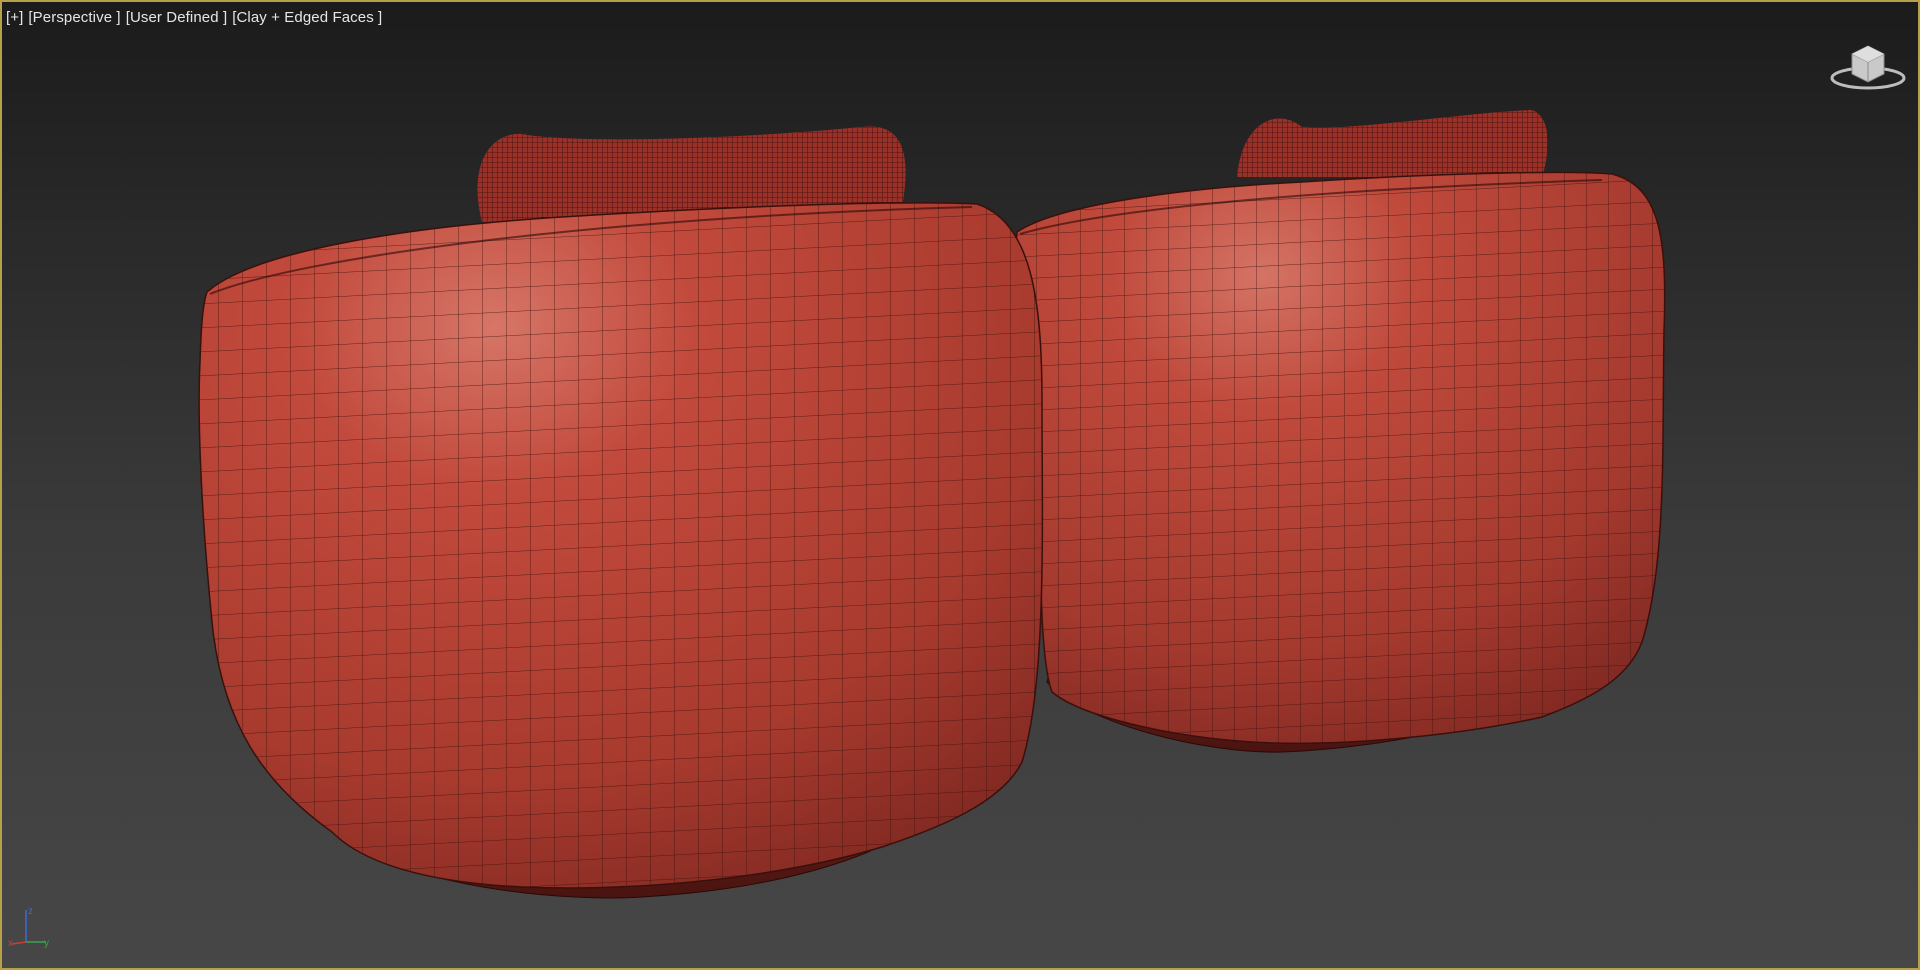 The width and height of the screenshot is (1920, 970). What do you see at coordinates (307, 17) in the screenshot?
I see `viewport-display-label: [Clay + Edged Faces ]` at bounding box center [307, 17].